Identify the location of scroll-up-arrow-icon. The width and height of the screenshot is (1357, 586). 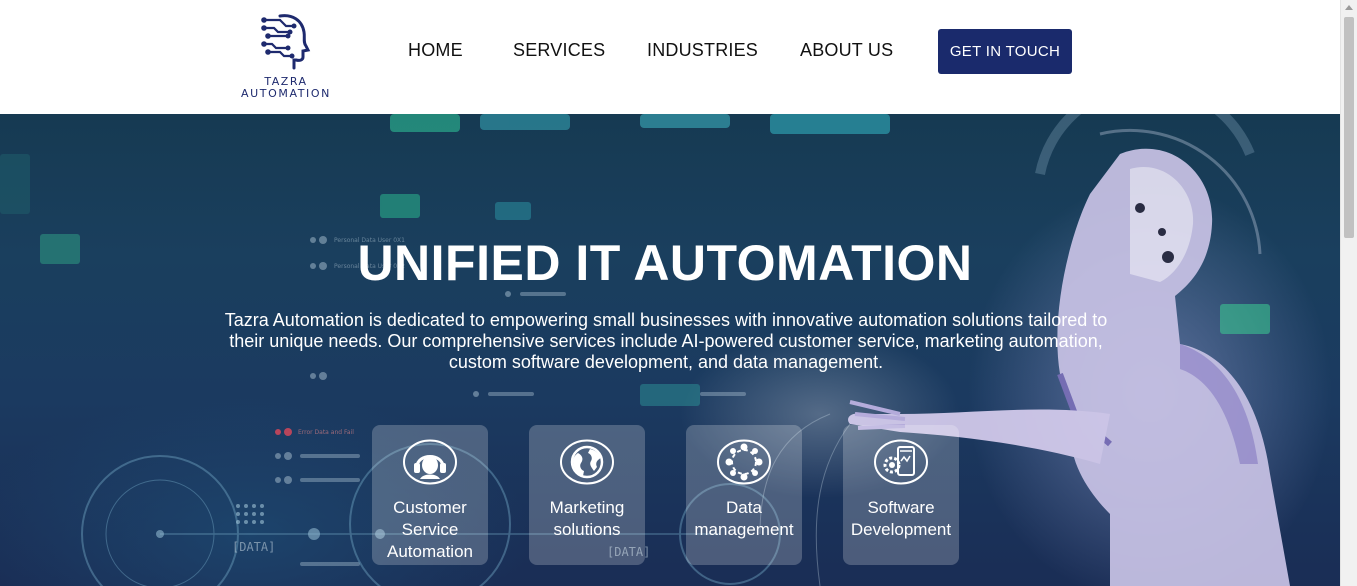
(1349, 7).